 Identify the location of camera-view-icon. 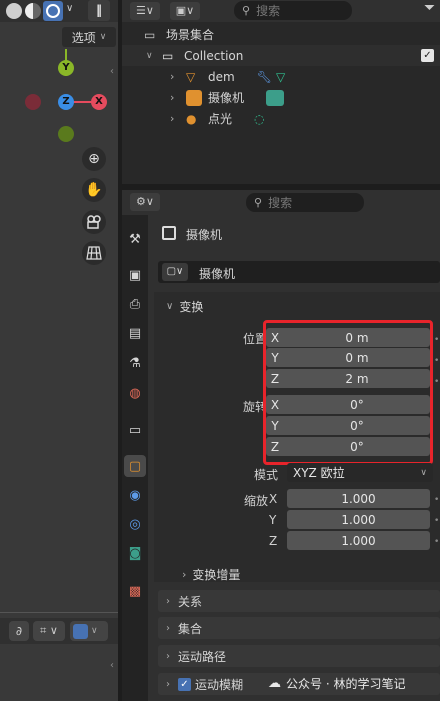
(94, 222).